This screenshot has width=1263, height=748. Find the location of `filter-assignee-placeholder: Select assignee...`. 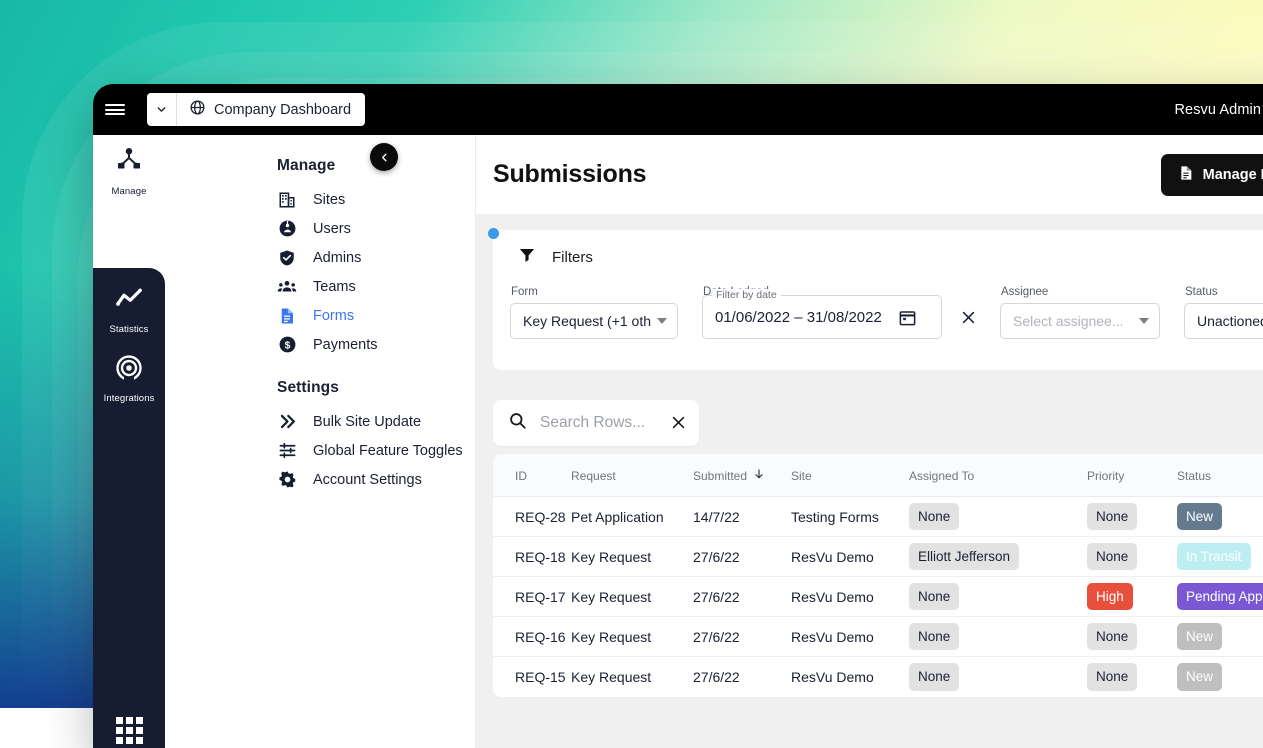

filter-assignee-placeholder: Select assignee... is located at coordinates (1073, 321).